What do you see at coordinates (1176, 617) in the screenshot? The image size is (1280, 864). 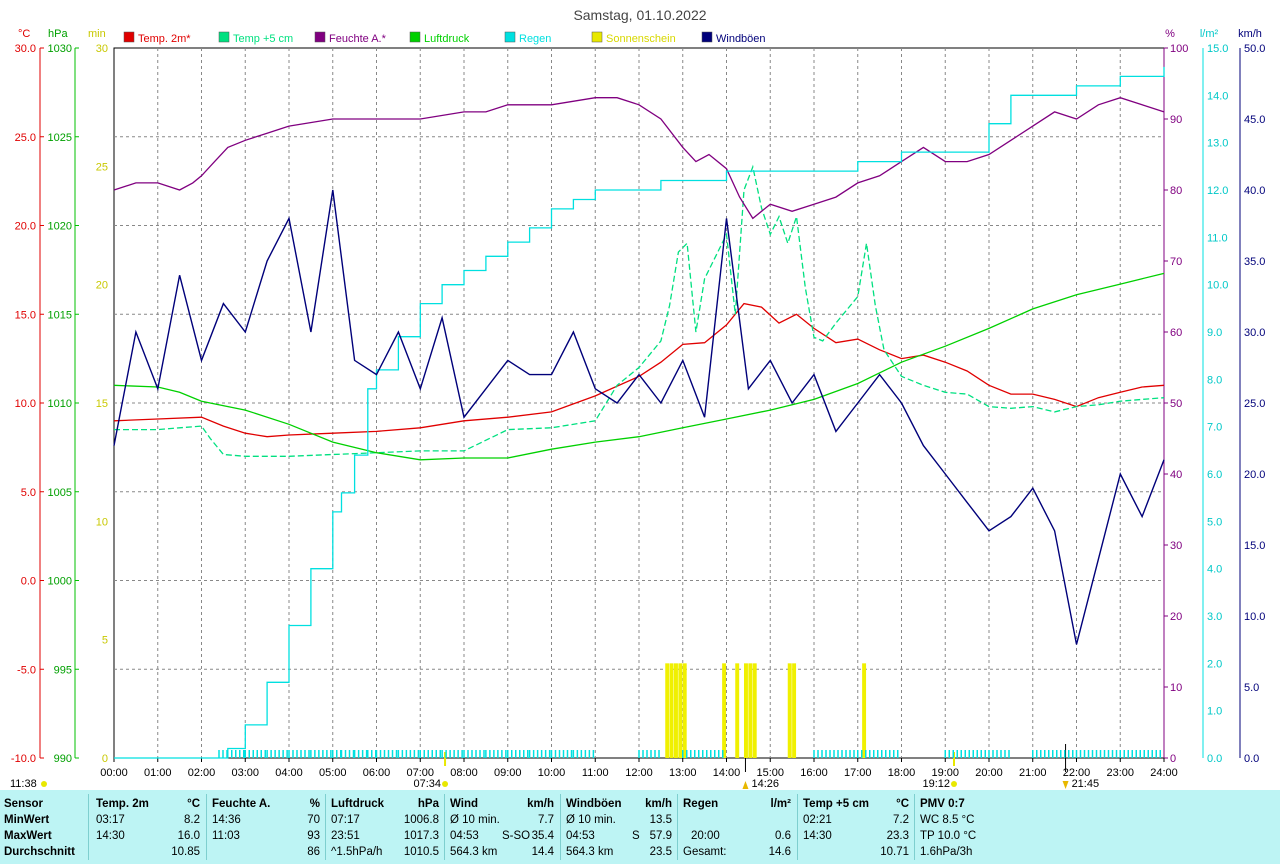 I see `tick-humidity: 20` at bounding box center [1176, 617].